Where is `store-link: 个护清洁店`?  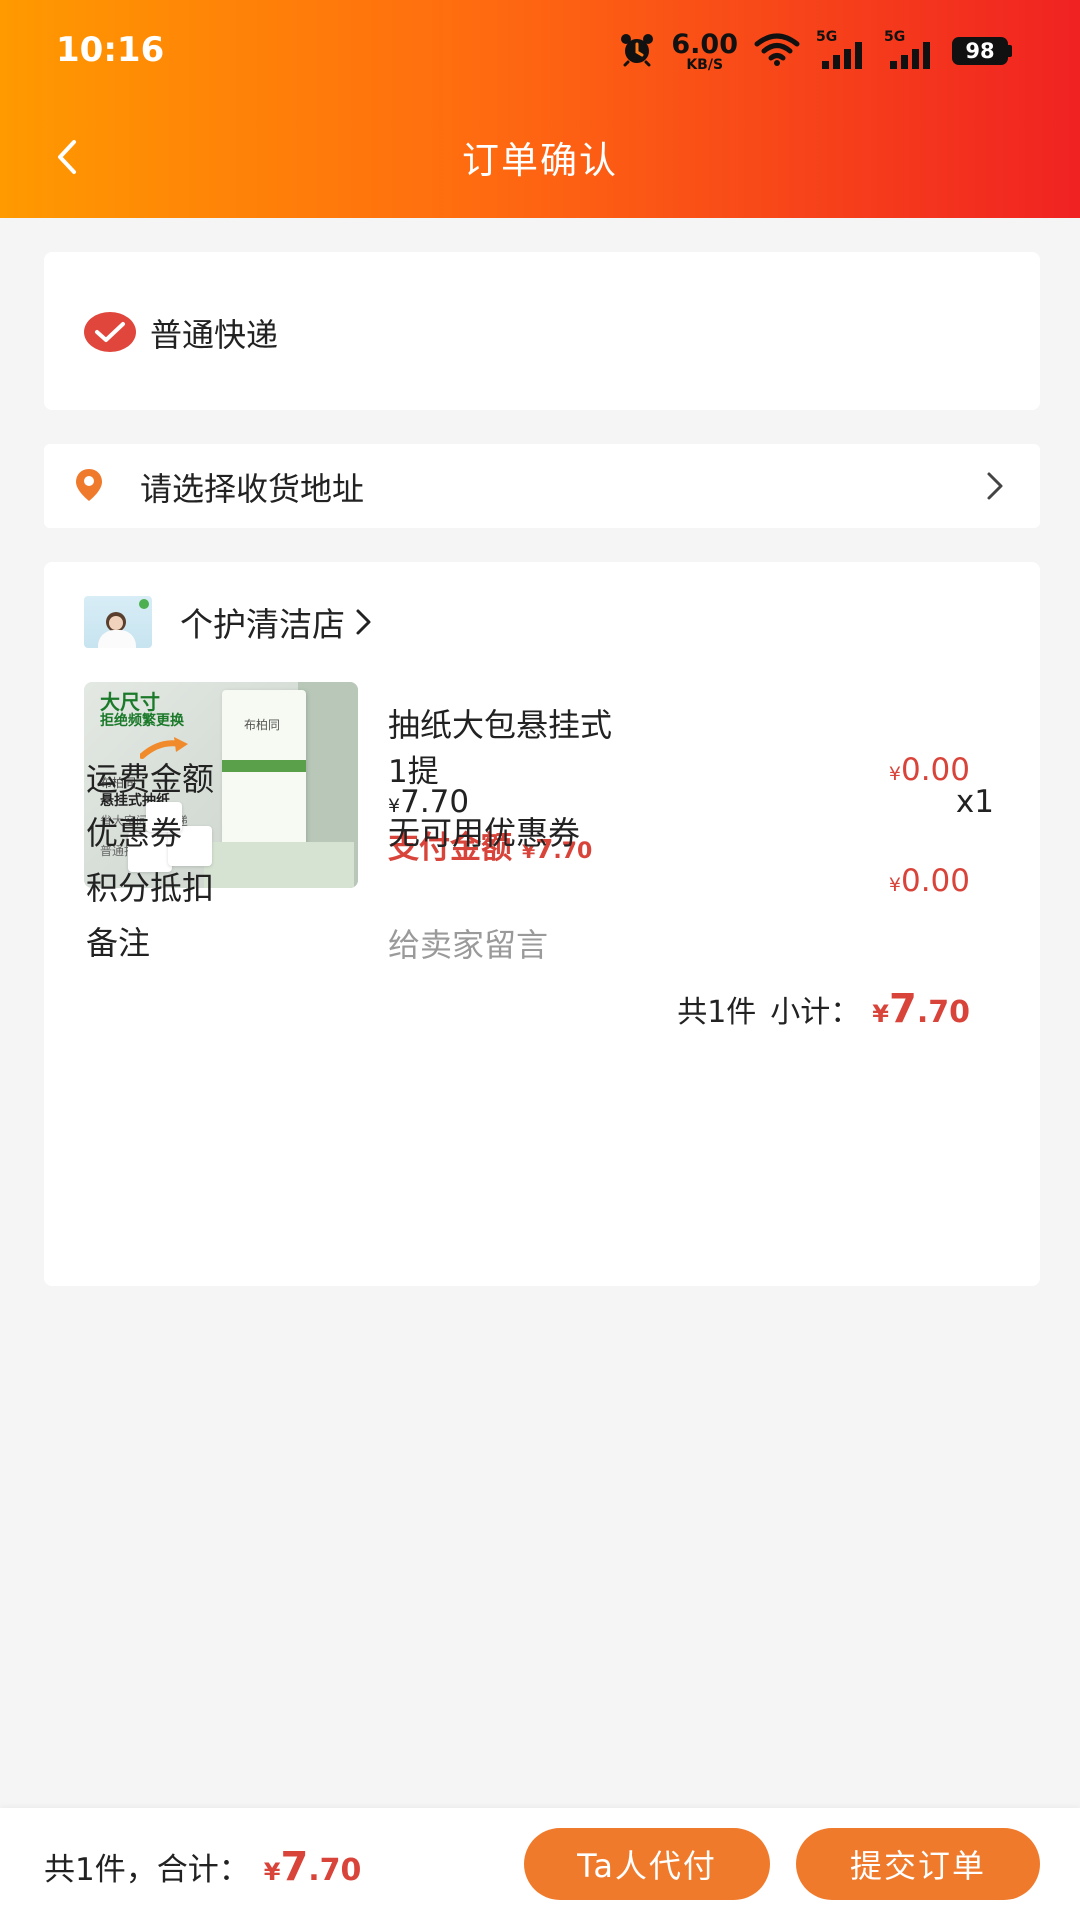
store-link: 个护清洁店 is located at coordinates (276, 622).